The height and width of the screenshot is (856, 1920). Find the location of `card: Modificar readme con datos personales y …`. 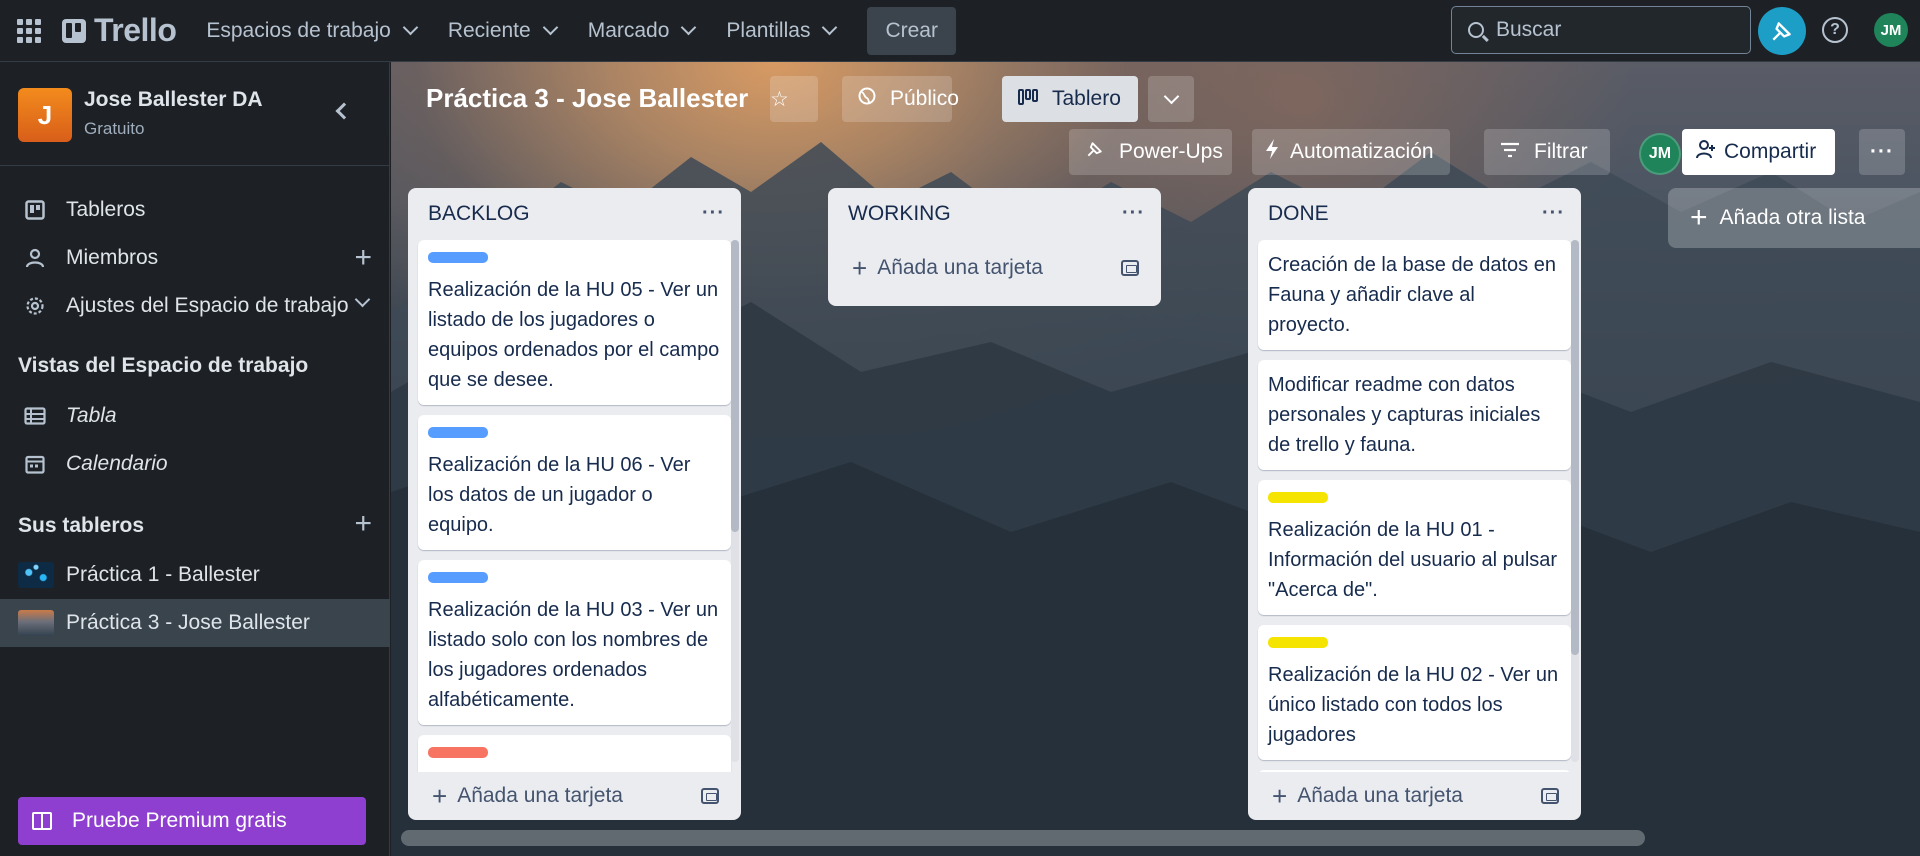

card: Modificar readme con datos personales y … is located at coordinates (1414, 415).